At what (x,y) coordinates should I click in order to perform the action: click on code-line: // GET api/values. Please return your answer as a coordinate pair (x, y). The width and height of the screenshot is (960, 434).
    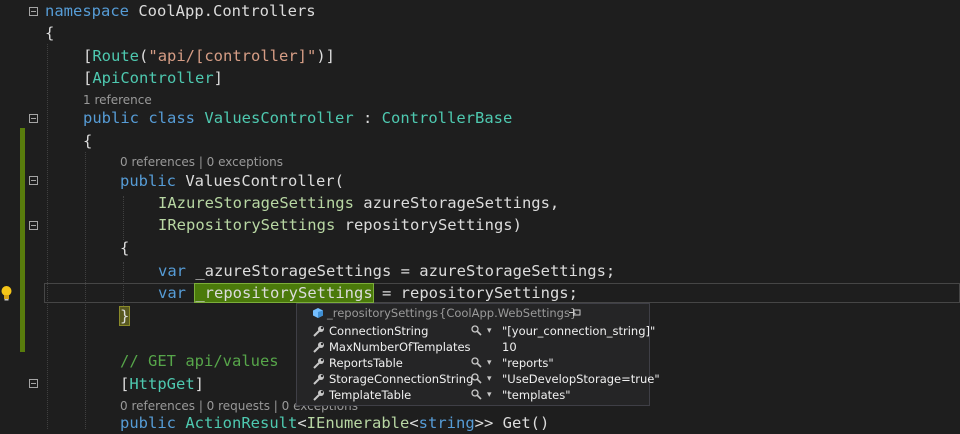
    Looking at the image, I should click on (199, 361).